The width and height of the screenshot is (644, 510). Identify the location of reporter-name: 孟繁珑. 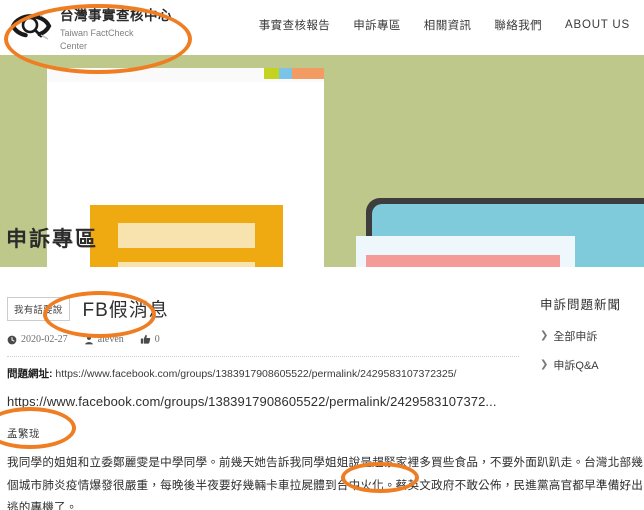
(23, 434).